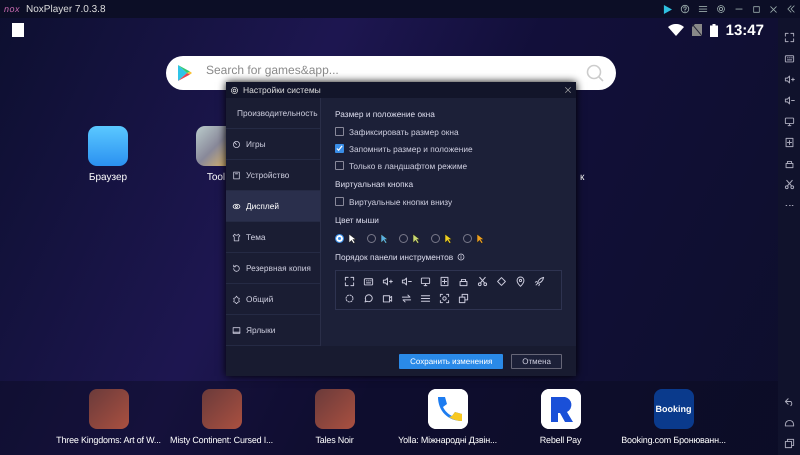  Describe the element at coordinates (674, 409) in the screenshot. I see `booking-app-icon: Booking` at that location.